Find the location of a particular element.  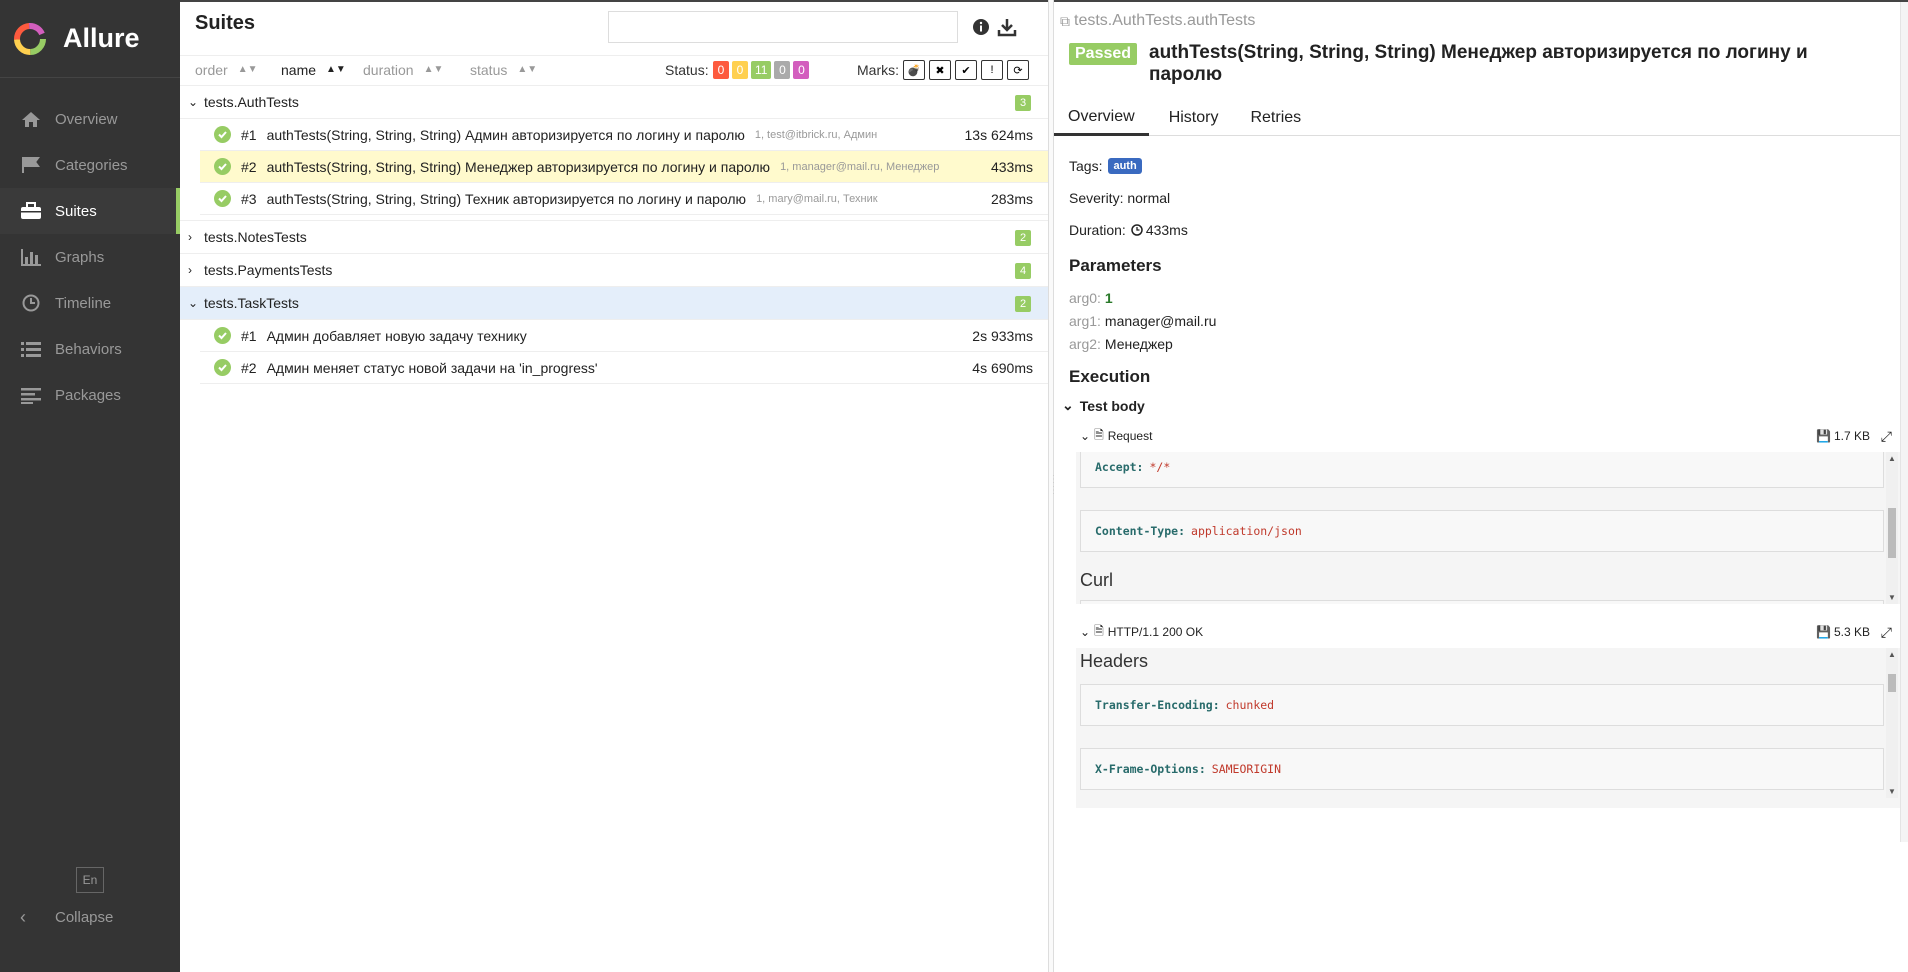

info-icon is located at coordinates (981, 27).